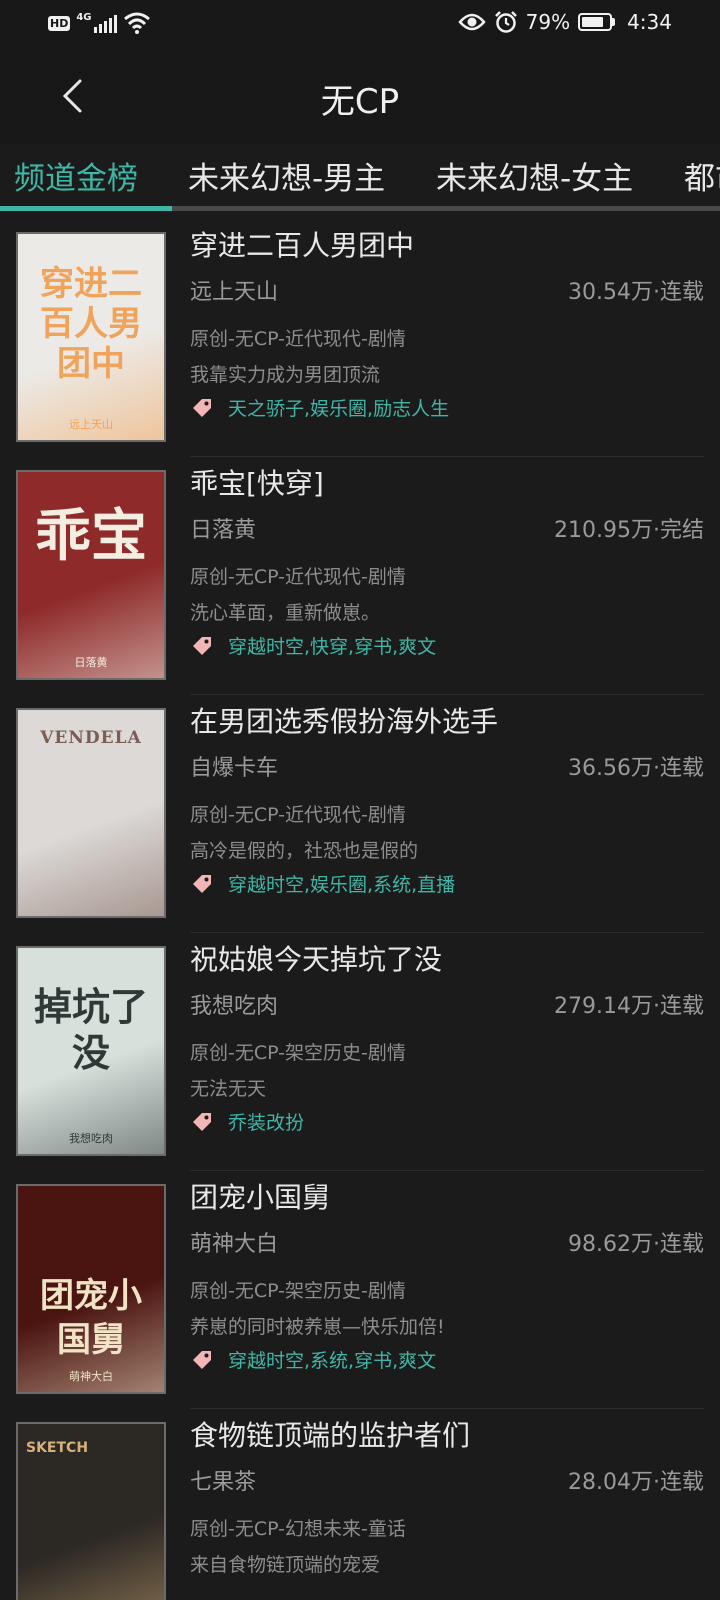 The height and width of the screenshot is (1600, 720). What do you see at coordinates (593, 22) in the screenshot?
I see `battery-fill` at bounding box center [593, 22].